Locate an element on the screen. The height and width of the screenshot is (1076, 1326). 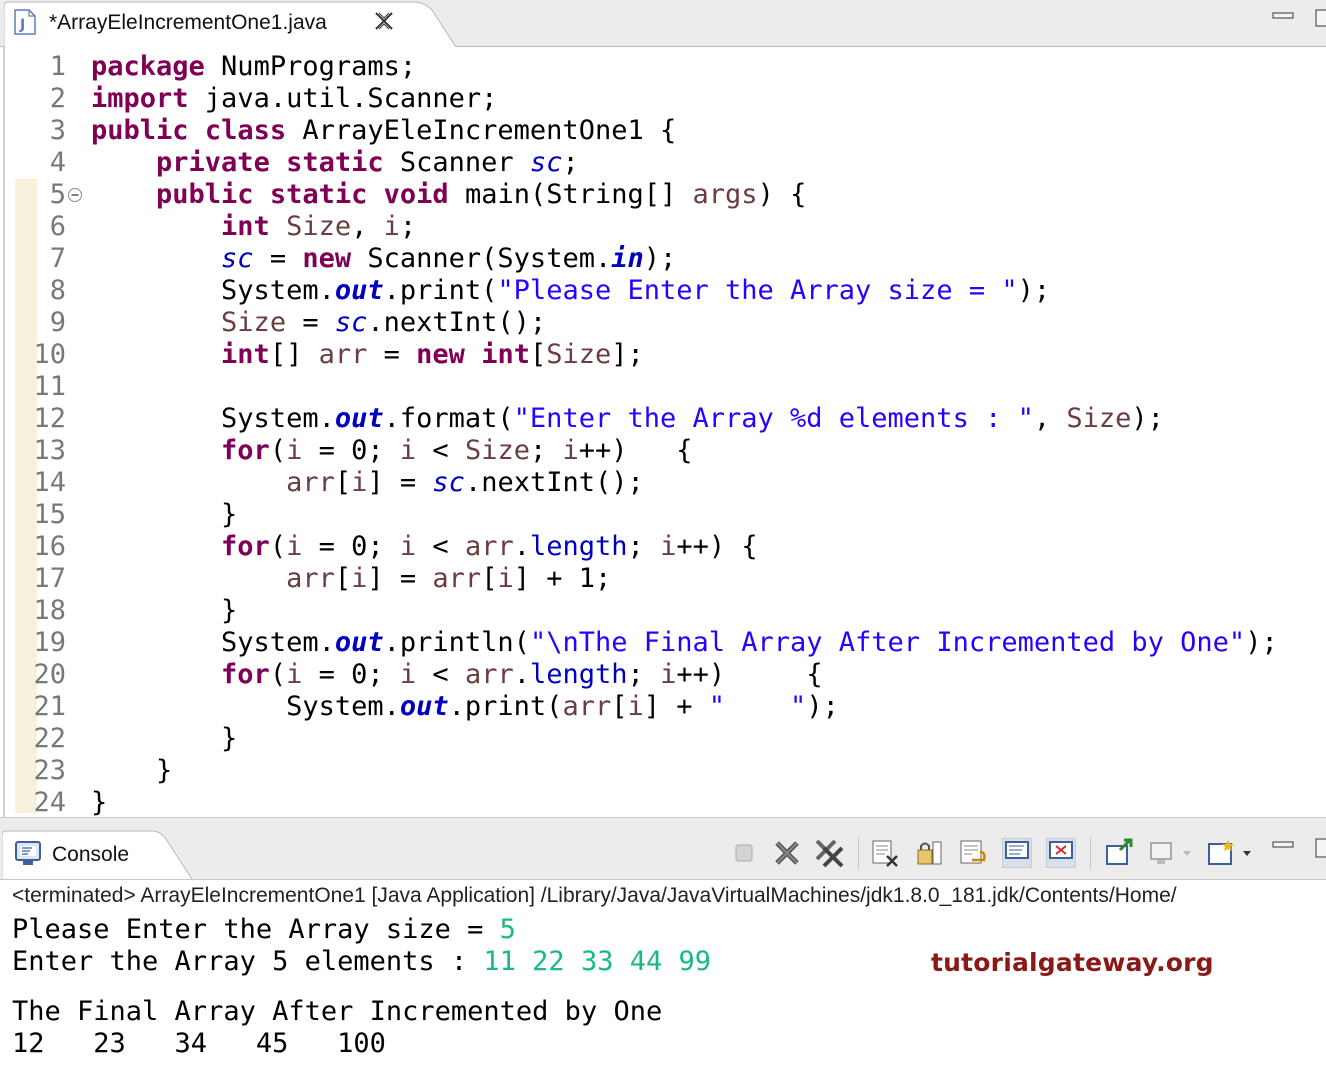
editor-tab: J *ArrayEleIncrementOne1.java is located at coordinates (230, 23).